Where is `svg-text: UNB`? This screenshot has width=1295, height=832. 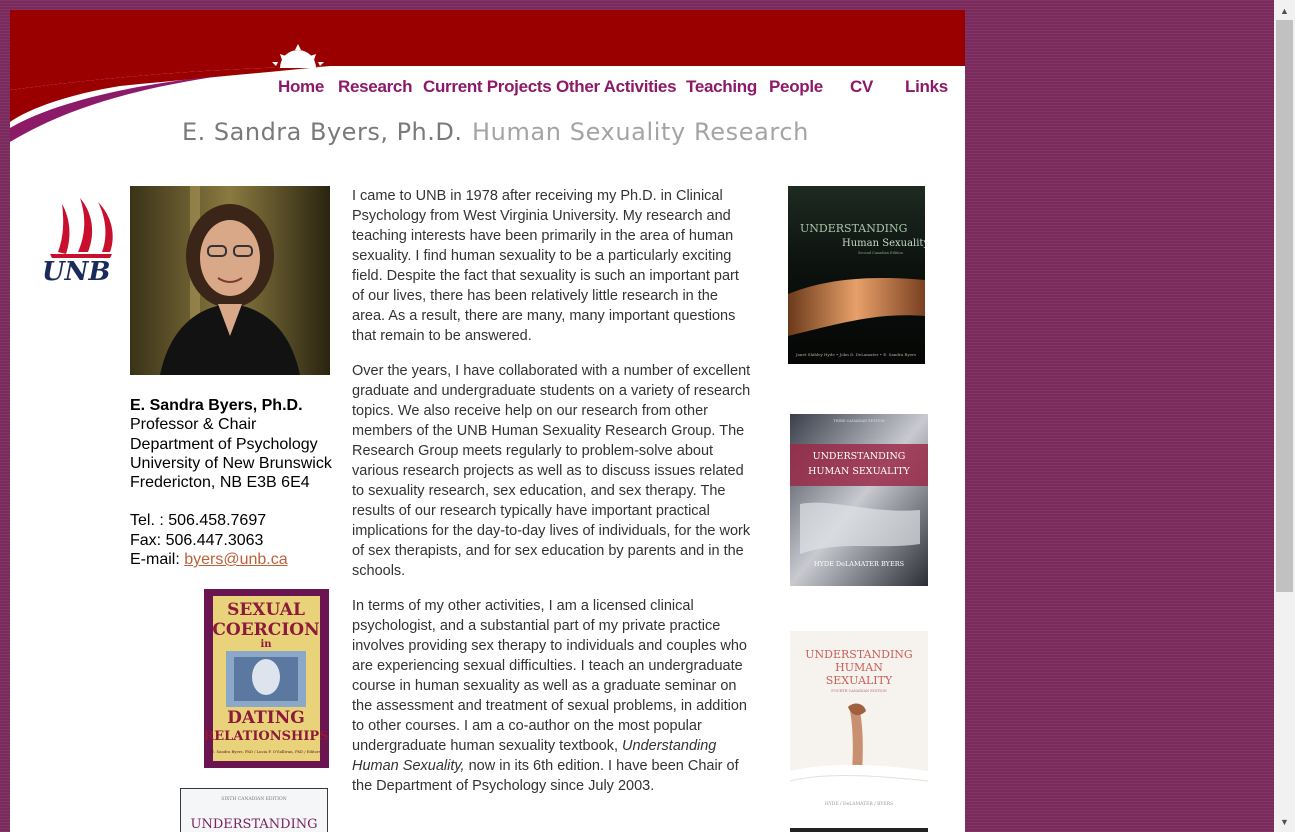
svg-text: UNB is located at coordinates (76, 271).